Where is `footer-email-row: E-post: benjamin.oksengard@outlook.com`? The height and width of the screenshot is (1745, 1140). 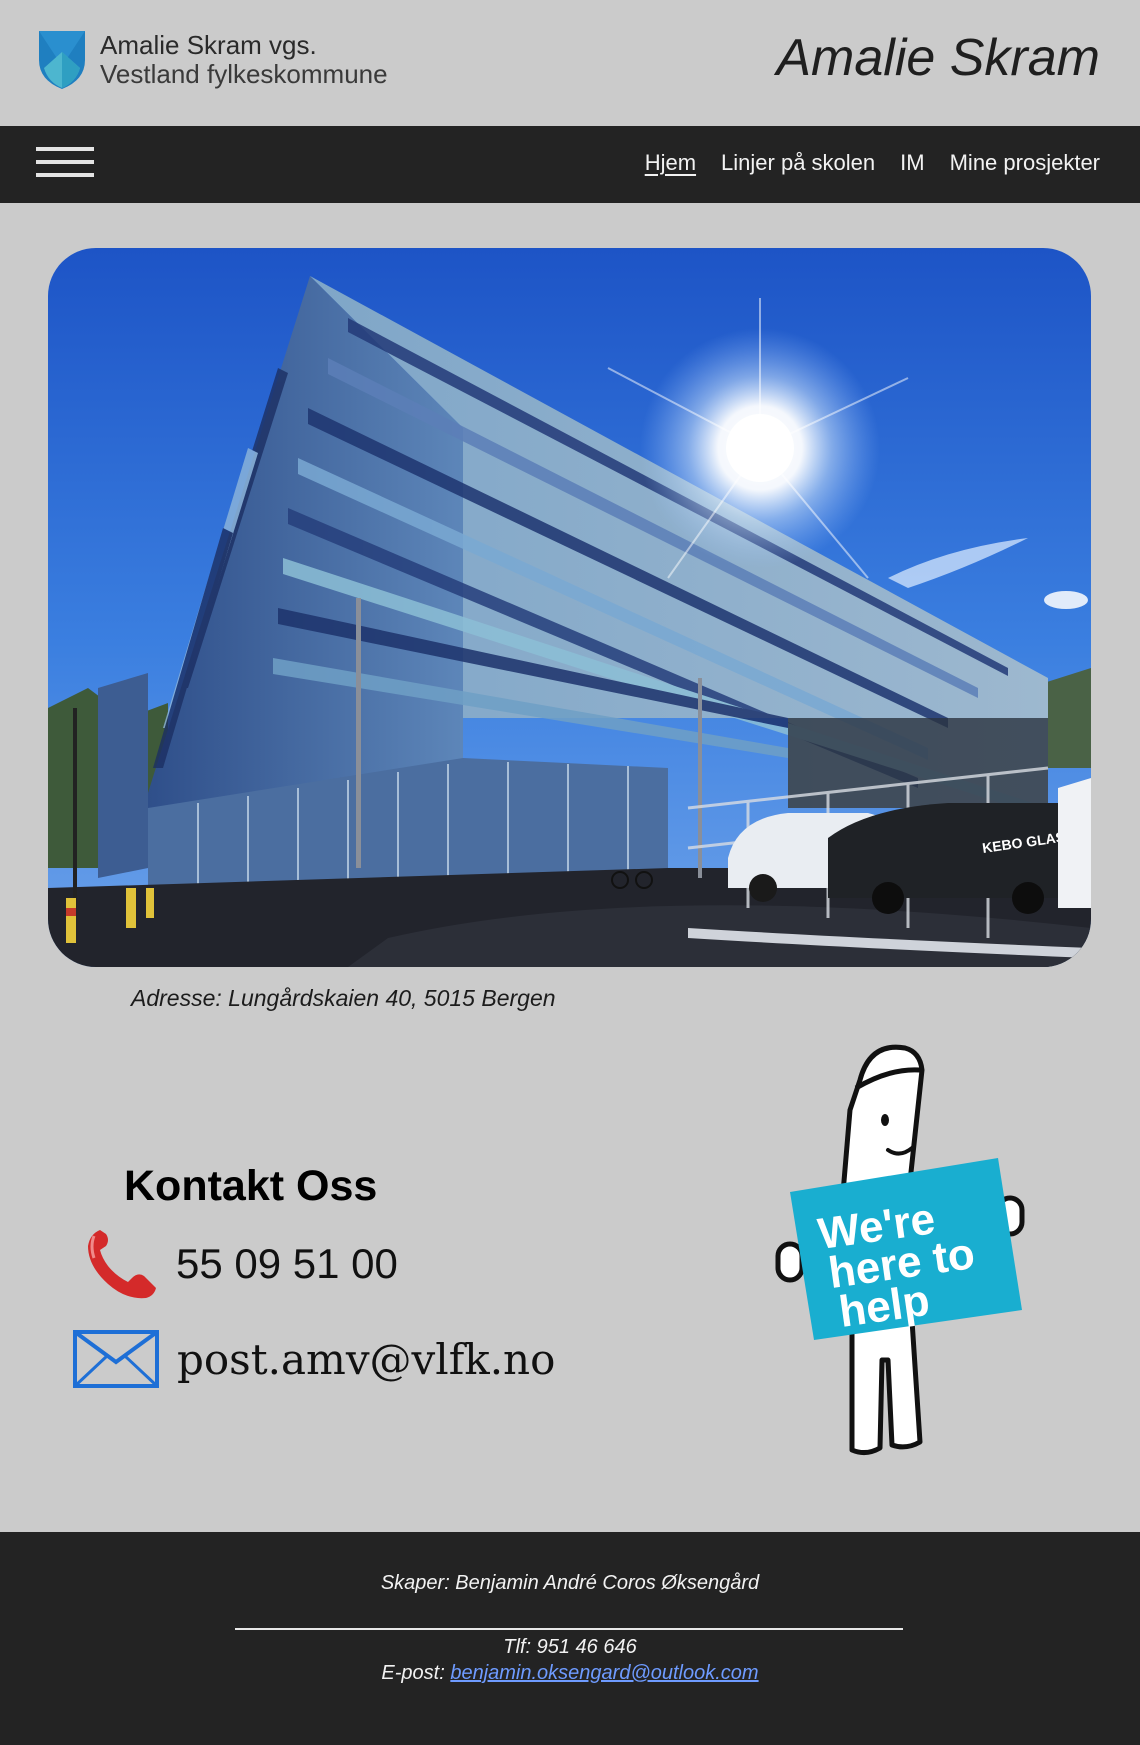 footer-email-row: E-post: benjamin.oksengard@outlook.com is located at coordinates (570, 1673).